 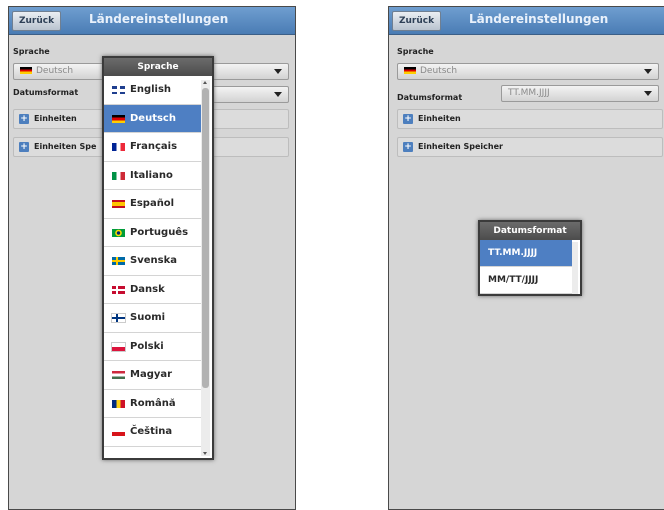 I want to click on language-option-label: Magyar, so click(x=151, y=374).